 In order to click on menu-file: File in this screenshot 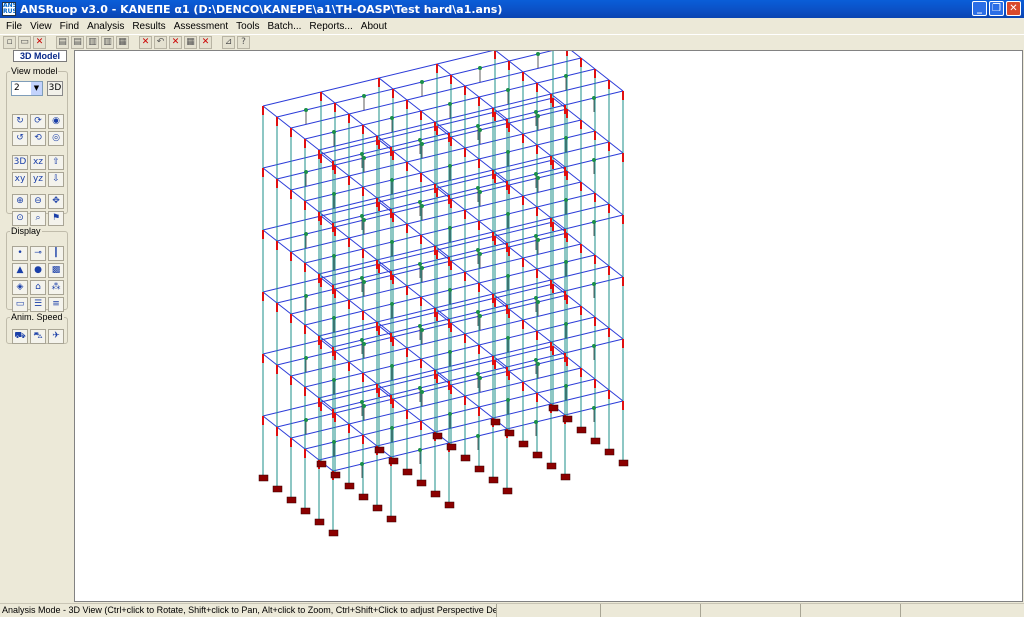, I will do `click(14, 26)`.